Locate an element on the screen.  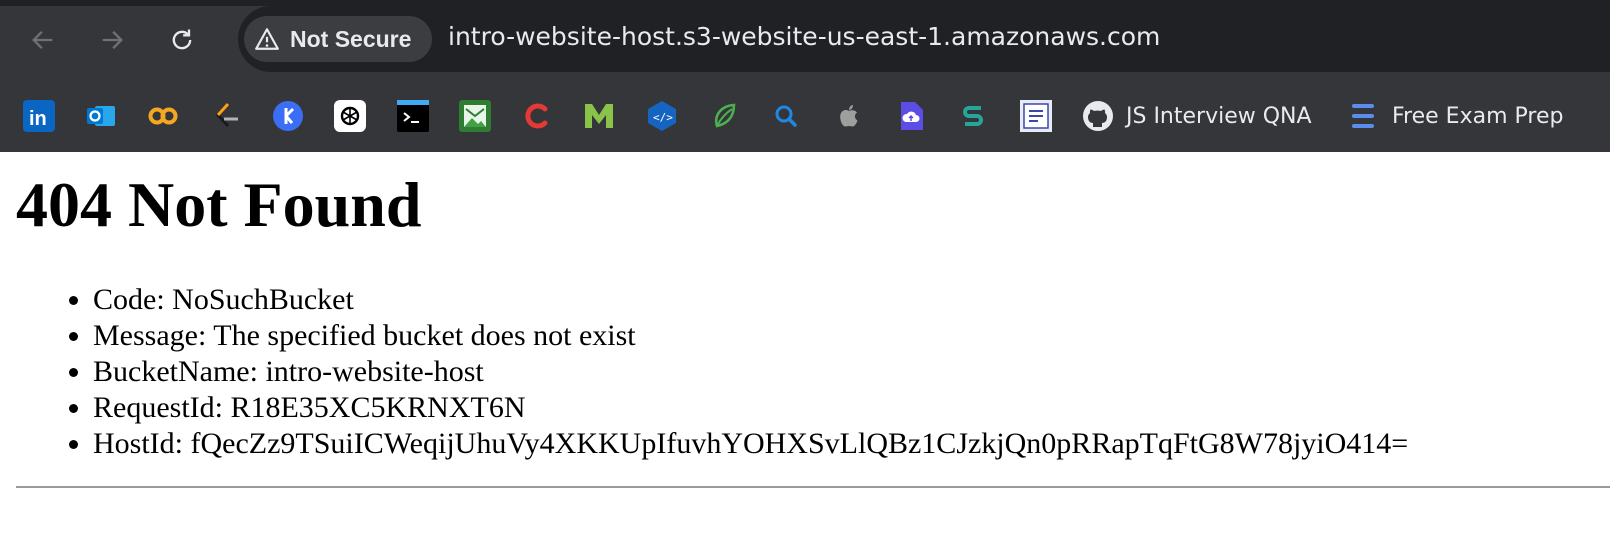
bookmark-image-mail is located at coordinates (475, 116).